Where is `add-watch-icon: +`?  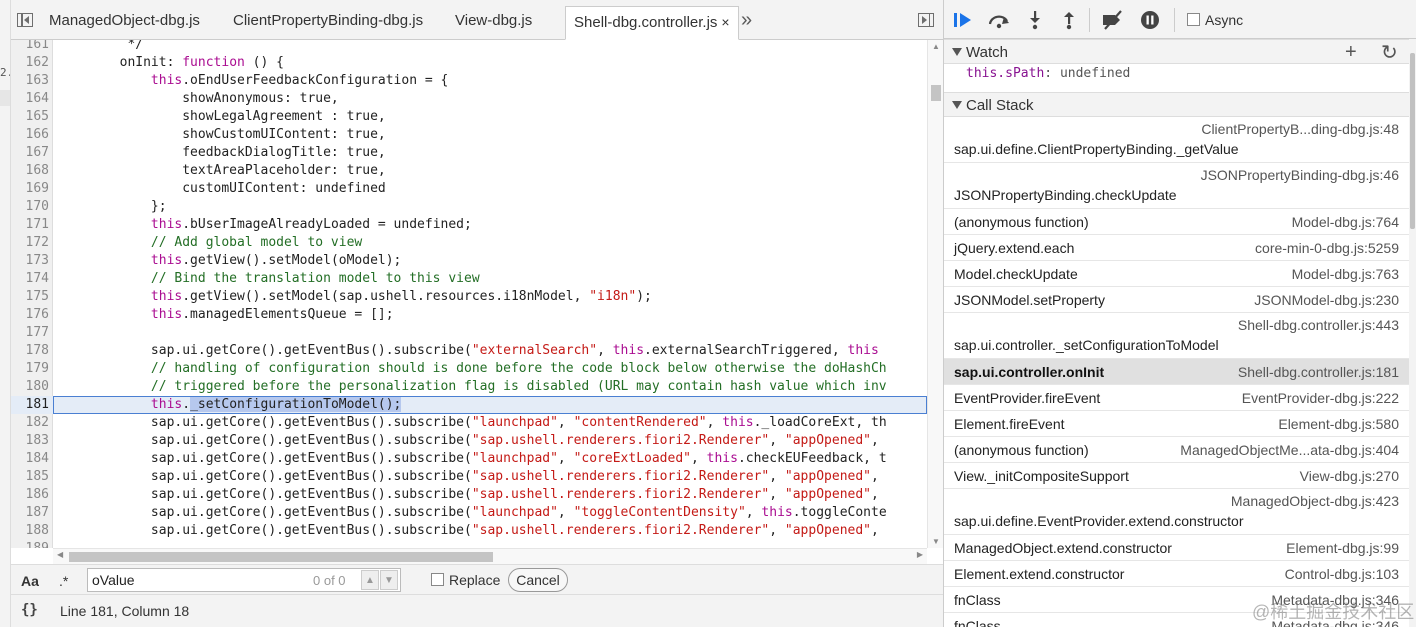
add-watch-icon: + is located at coordinates (1351, 52).